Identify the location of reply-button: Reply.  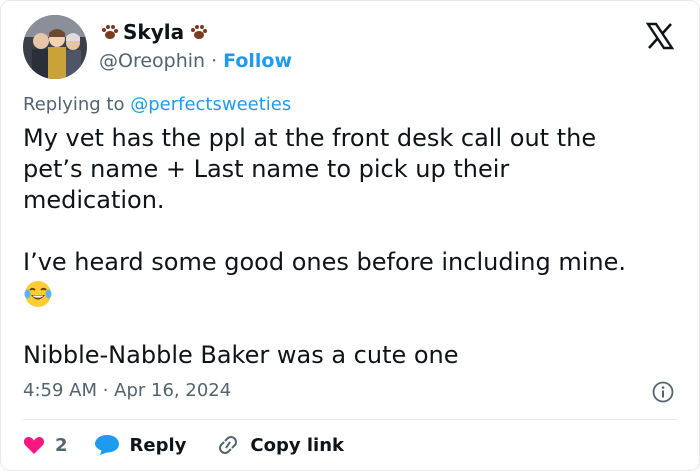
(140, 445).